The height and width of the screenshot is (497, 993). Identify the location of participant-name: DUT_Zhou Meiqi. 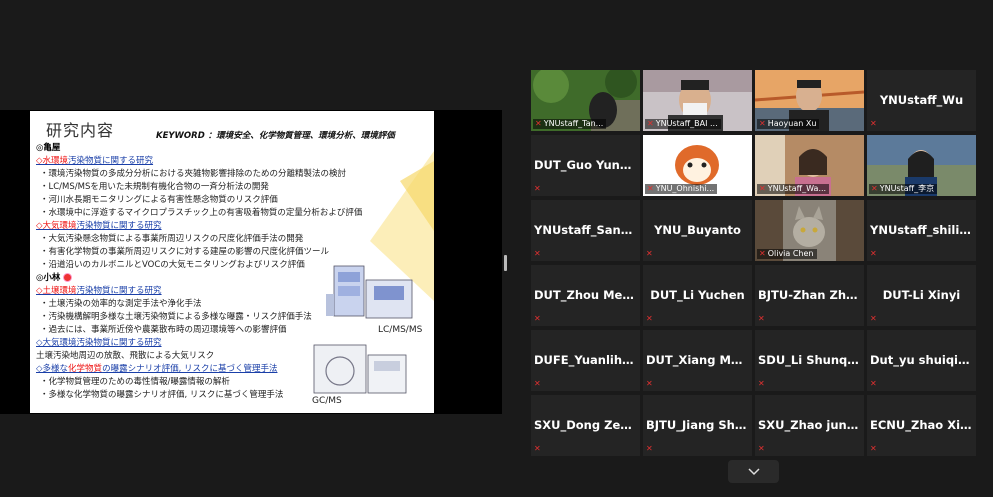
(586, 295).